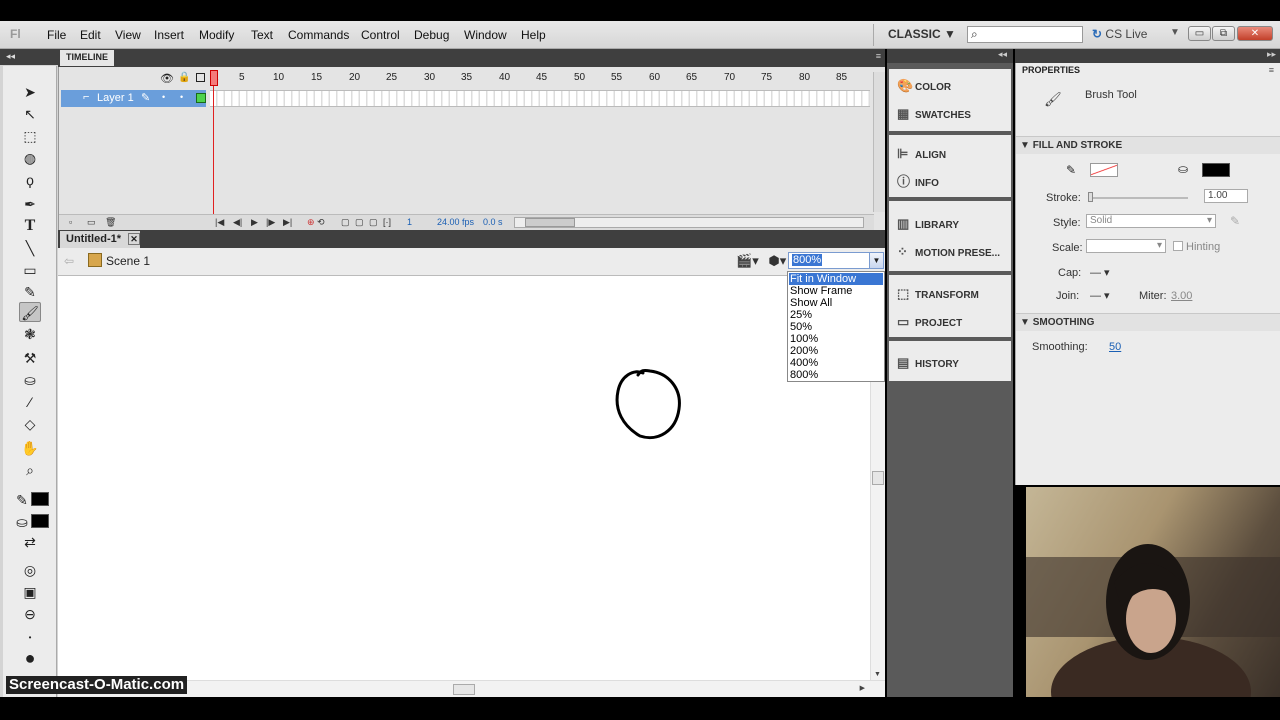  I want to click on cs-live-button: ↻ CS Live, so click(1119, 34).